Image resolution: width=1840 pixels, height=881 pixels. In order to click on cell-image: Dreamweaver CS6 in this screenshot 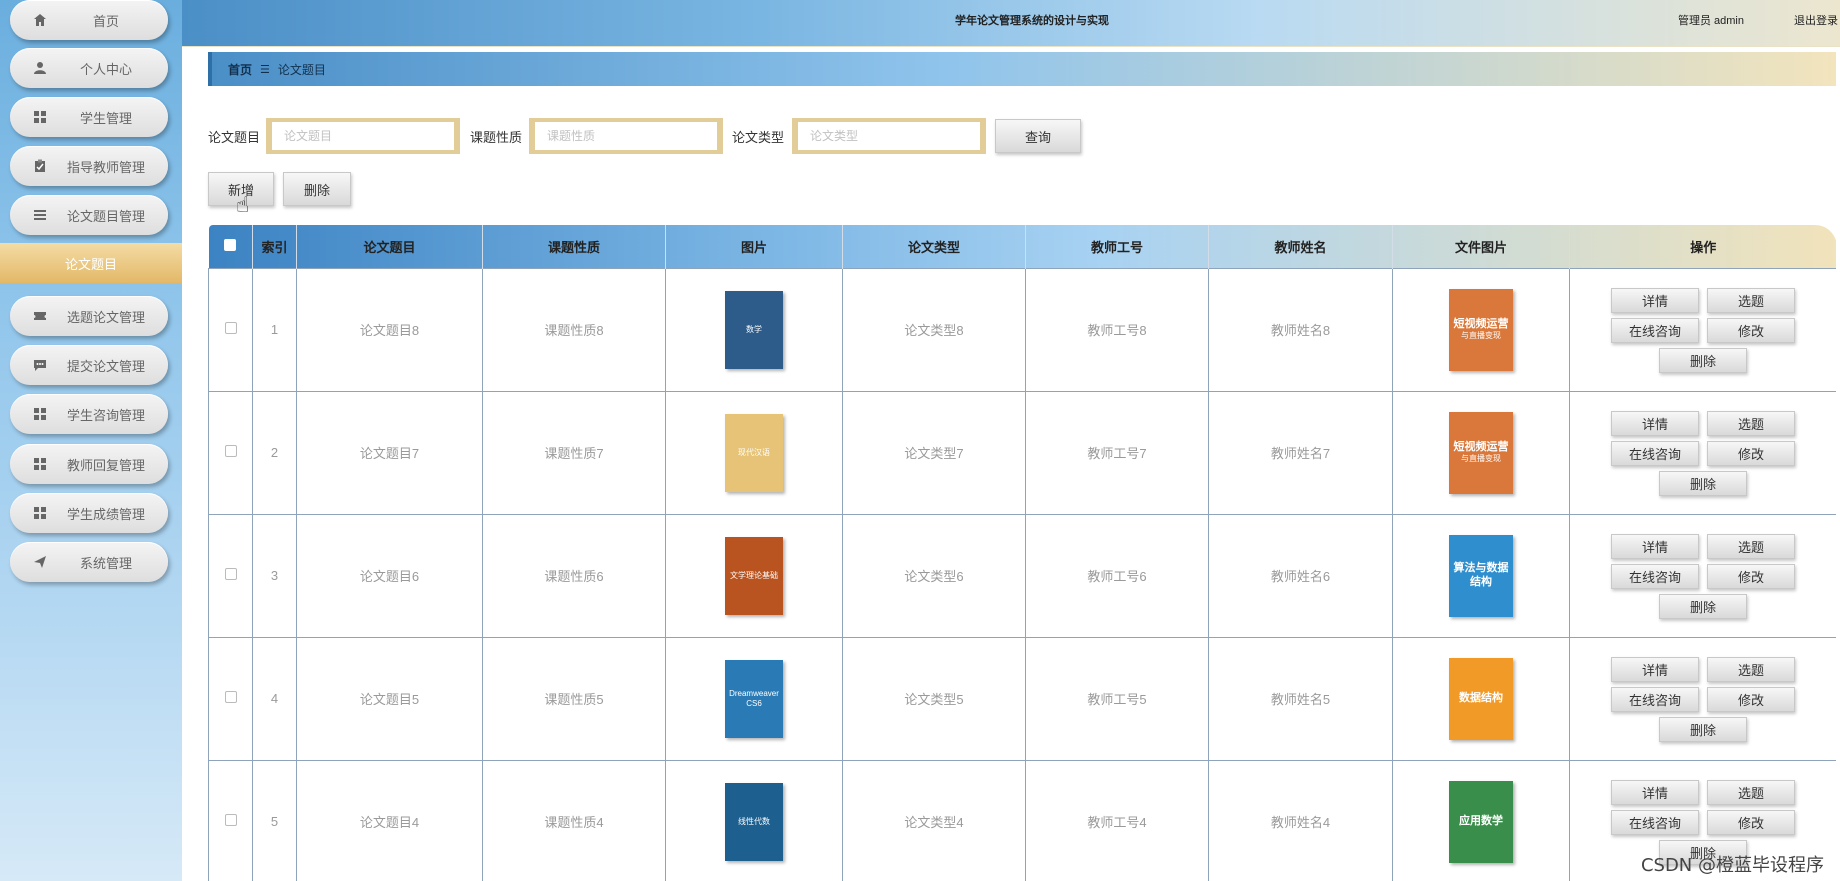, I will do `click(754, 698)`.